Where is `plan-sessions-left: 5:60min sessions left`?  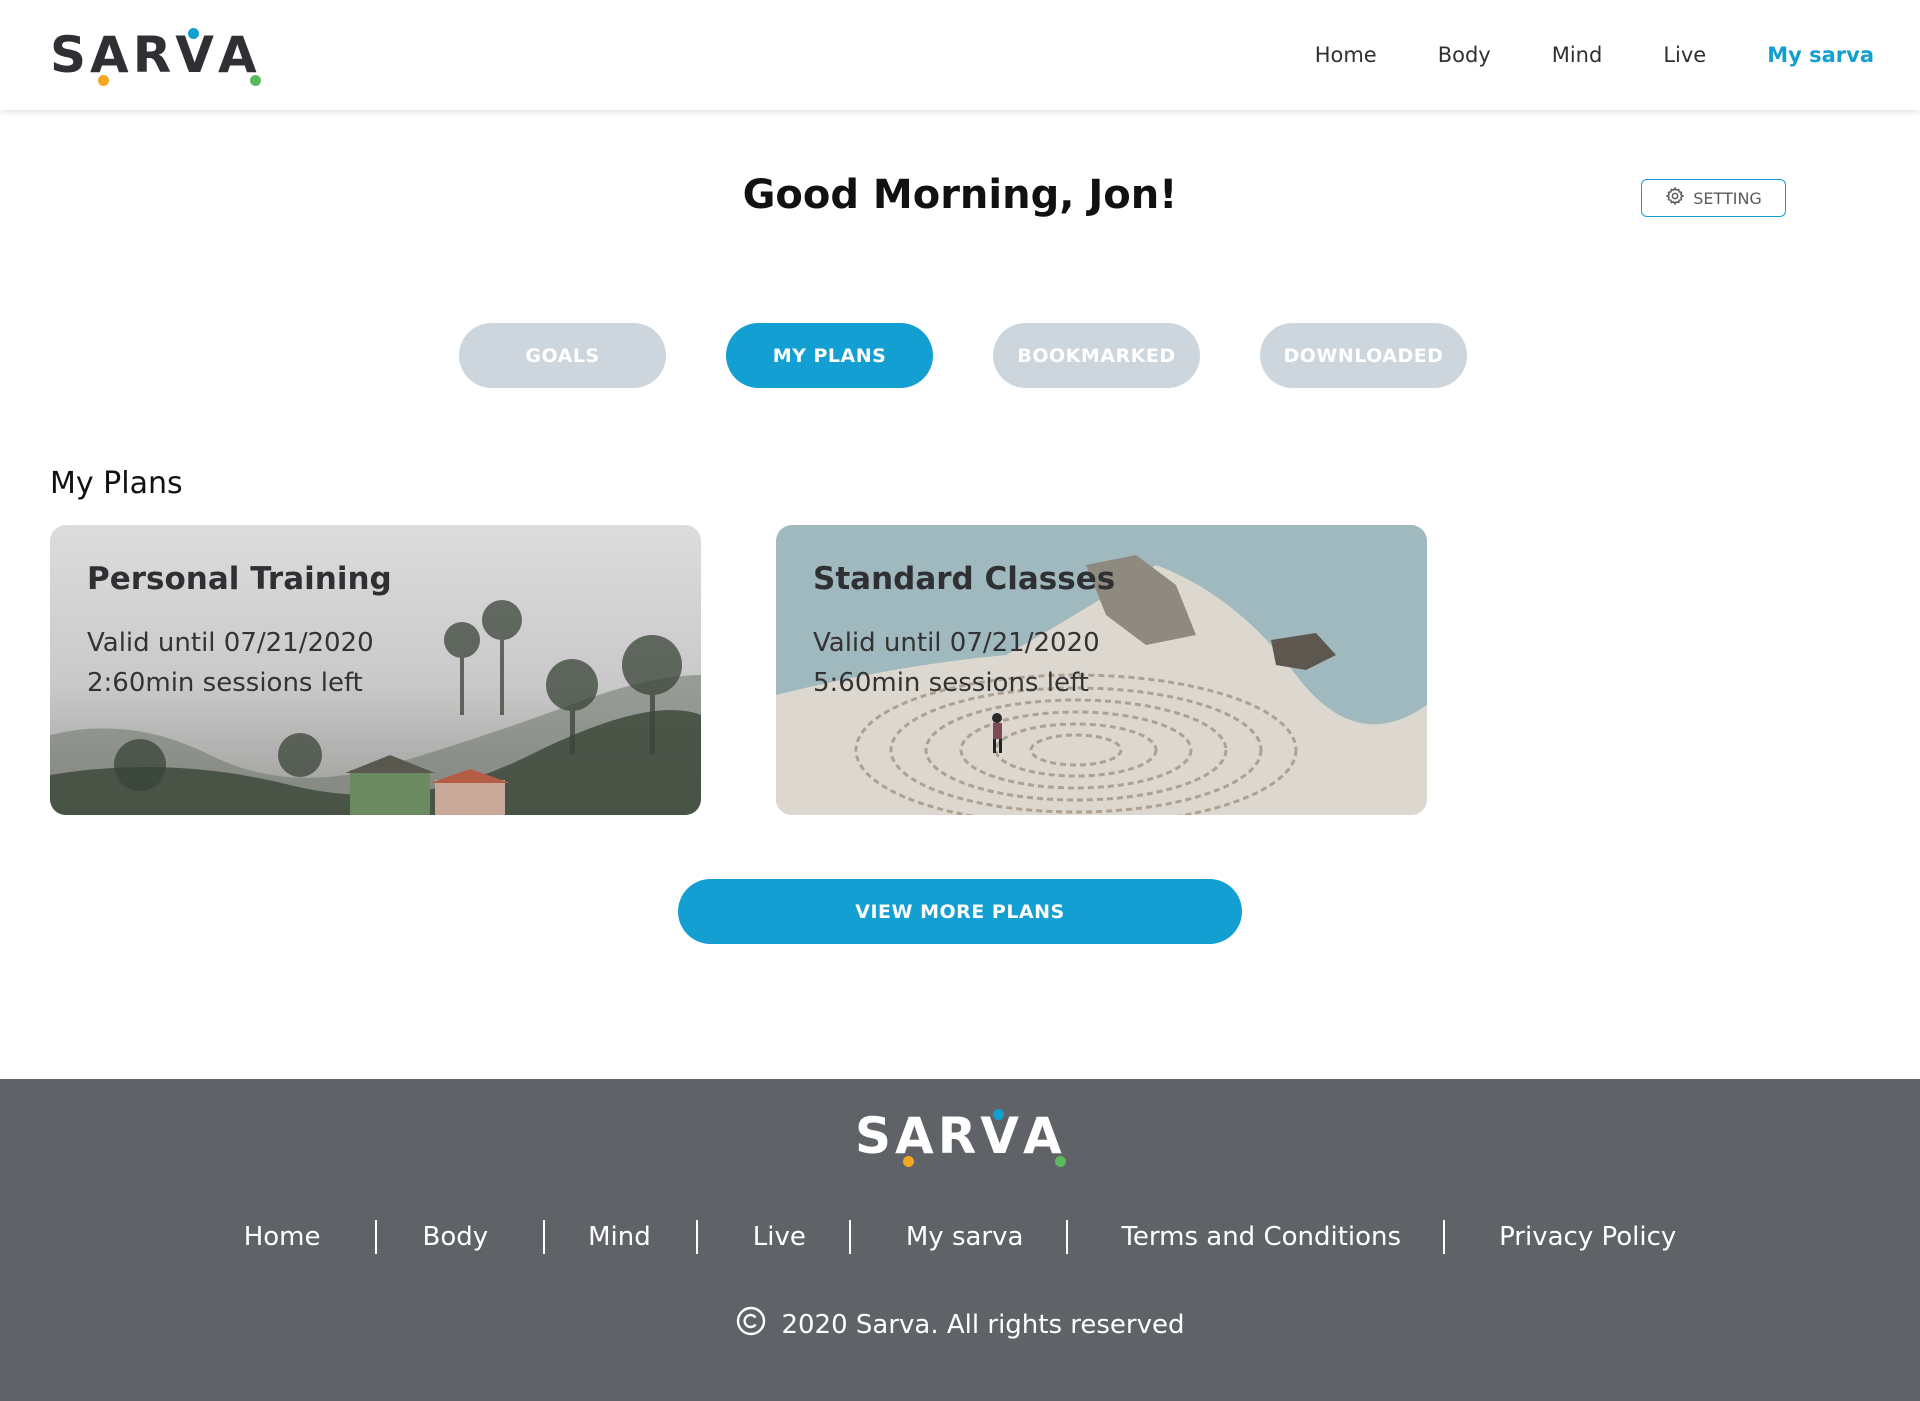 plan-sessions-left: 5:60min sessions left is located at coordinates (951, 683).